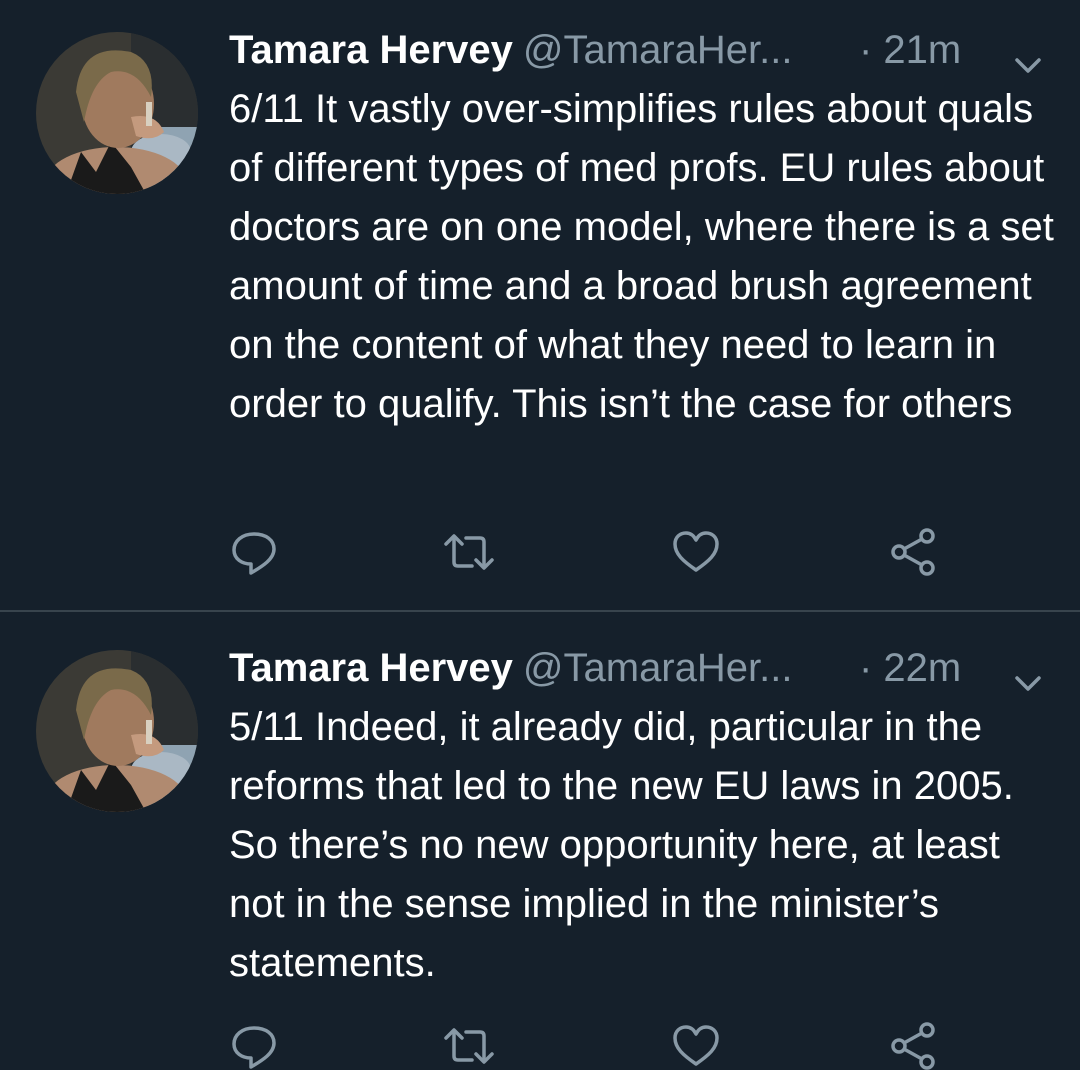 This screenshot has width=1080, height=1070. I want to click on tweet-time: · 21m, so click(910, 50).